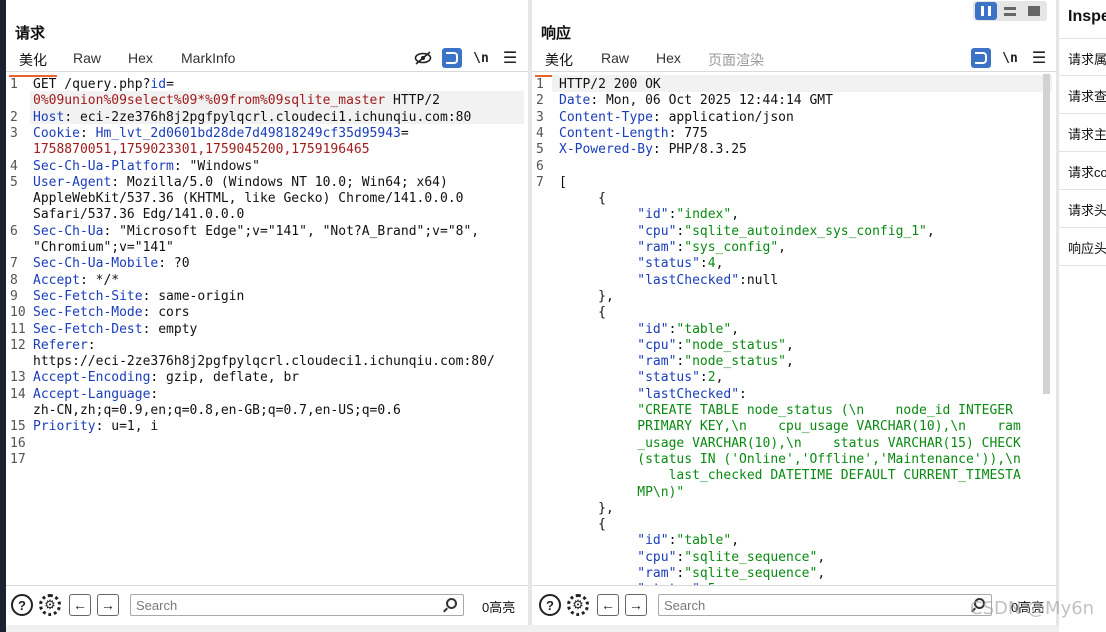 The image size is (1106, 632). I want to click on inspector-item-request-attributes: 请求属性, so click(1082, 57).